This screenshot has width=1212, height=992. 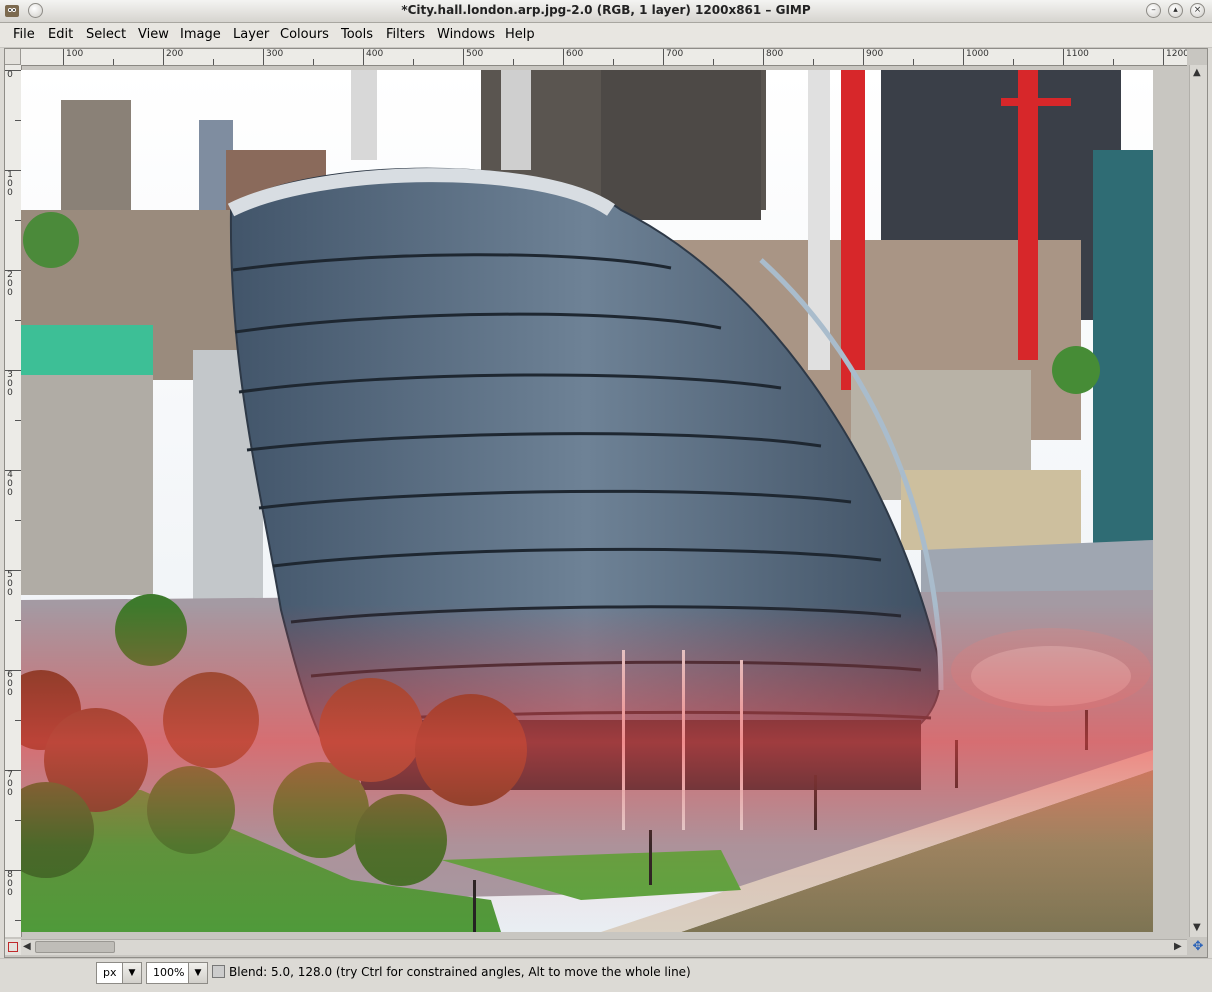 What do you see at coordinates (75, 947) in the screenshot?
I see `horizontal-scroll-thumb` at bounding box center [75, 947].